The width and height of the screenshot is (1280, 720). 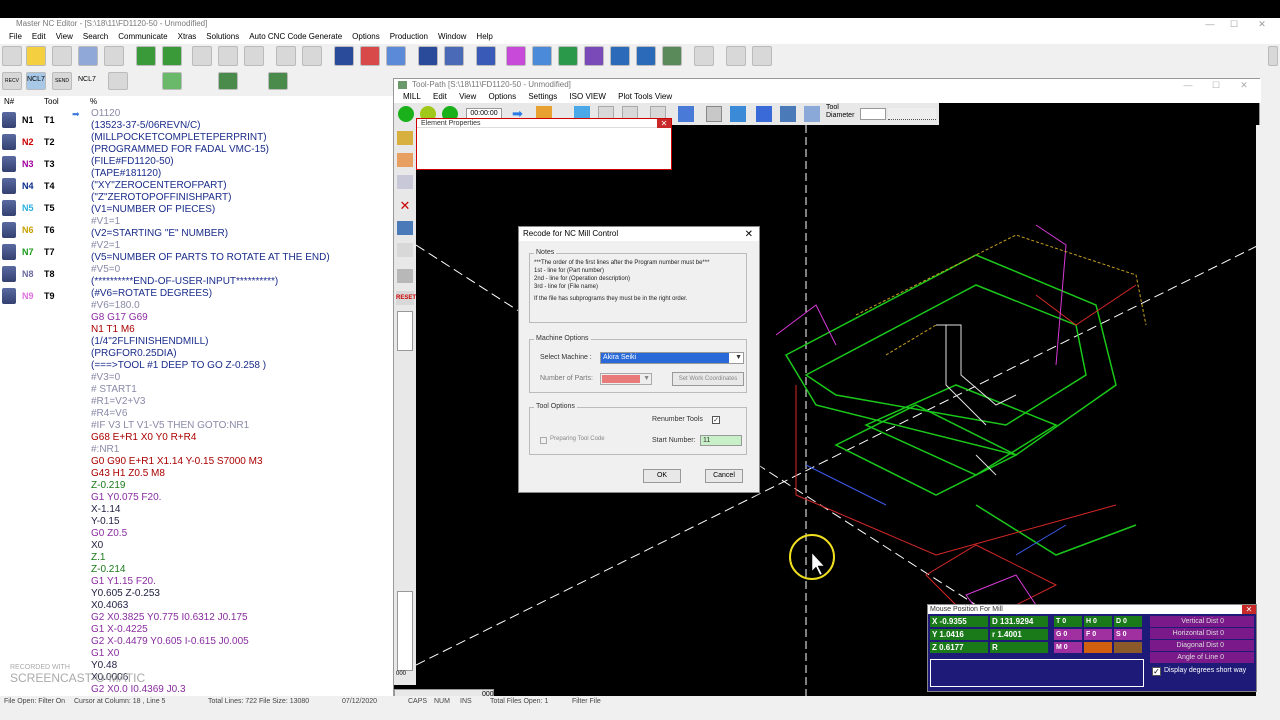 I want to click on stop-icon, so click(x=370, y=56).